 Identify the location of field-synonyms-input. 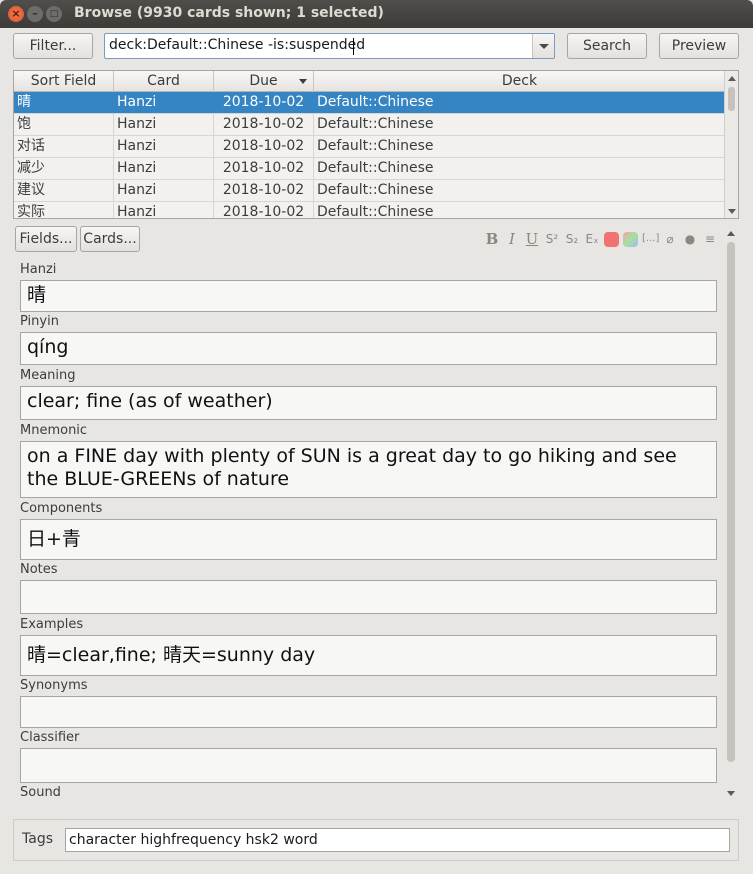
(368, 712).